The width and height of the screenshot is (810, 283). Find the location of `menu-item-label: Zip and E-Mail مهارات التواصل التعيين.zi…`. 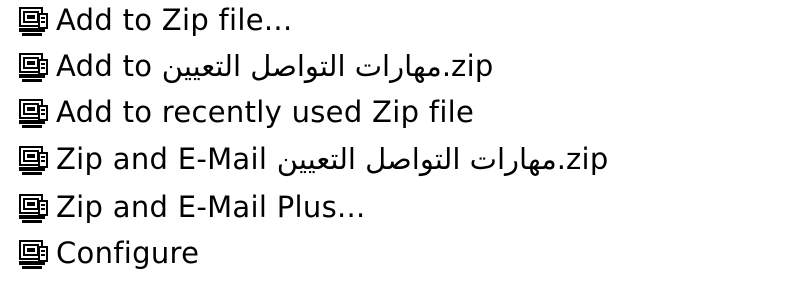

menu-item-label: Zip and E-Mail مهارات التواصل التعيين.zi… is located at coordinates (332, 159).